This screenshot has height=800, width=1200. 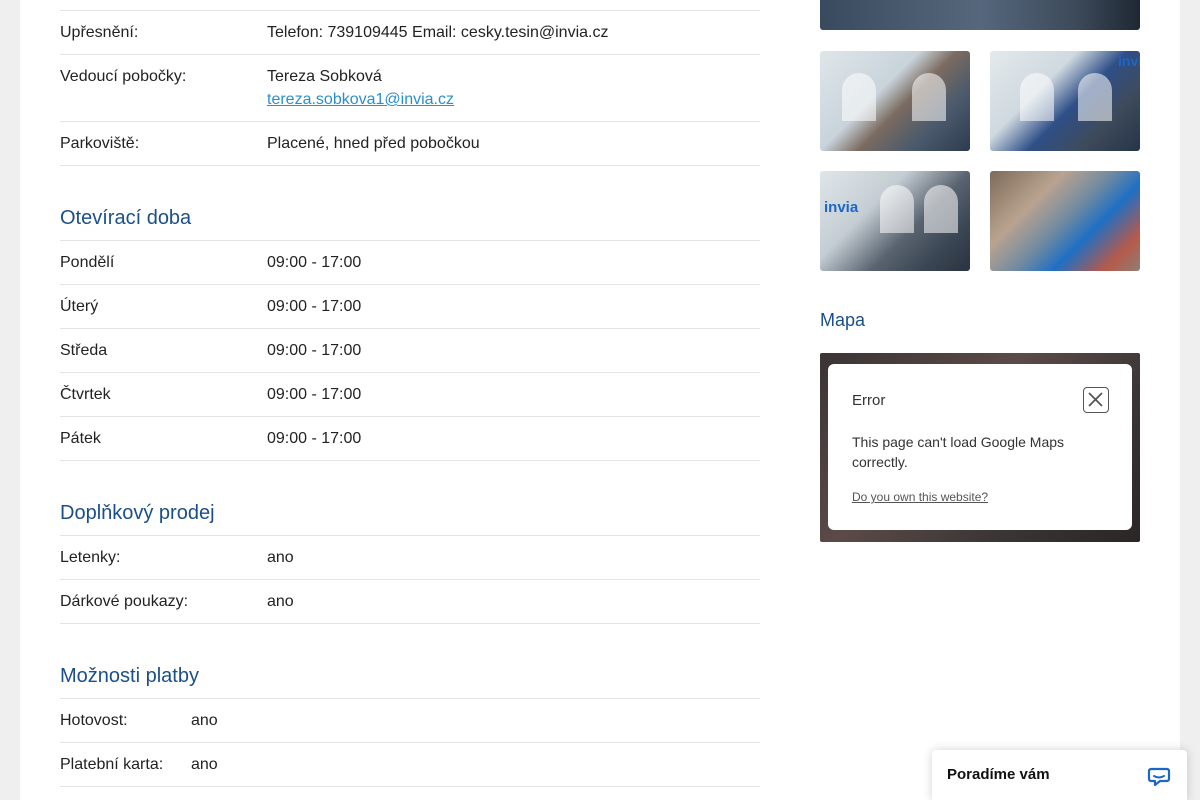 What do you see at coordinates (410, 400) in the screenshot?
I see `hours-row: Čtvrtek 09:00 - 17:00` at bounding box center [410, 400].